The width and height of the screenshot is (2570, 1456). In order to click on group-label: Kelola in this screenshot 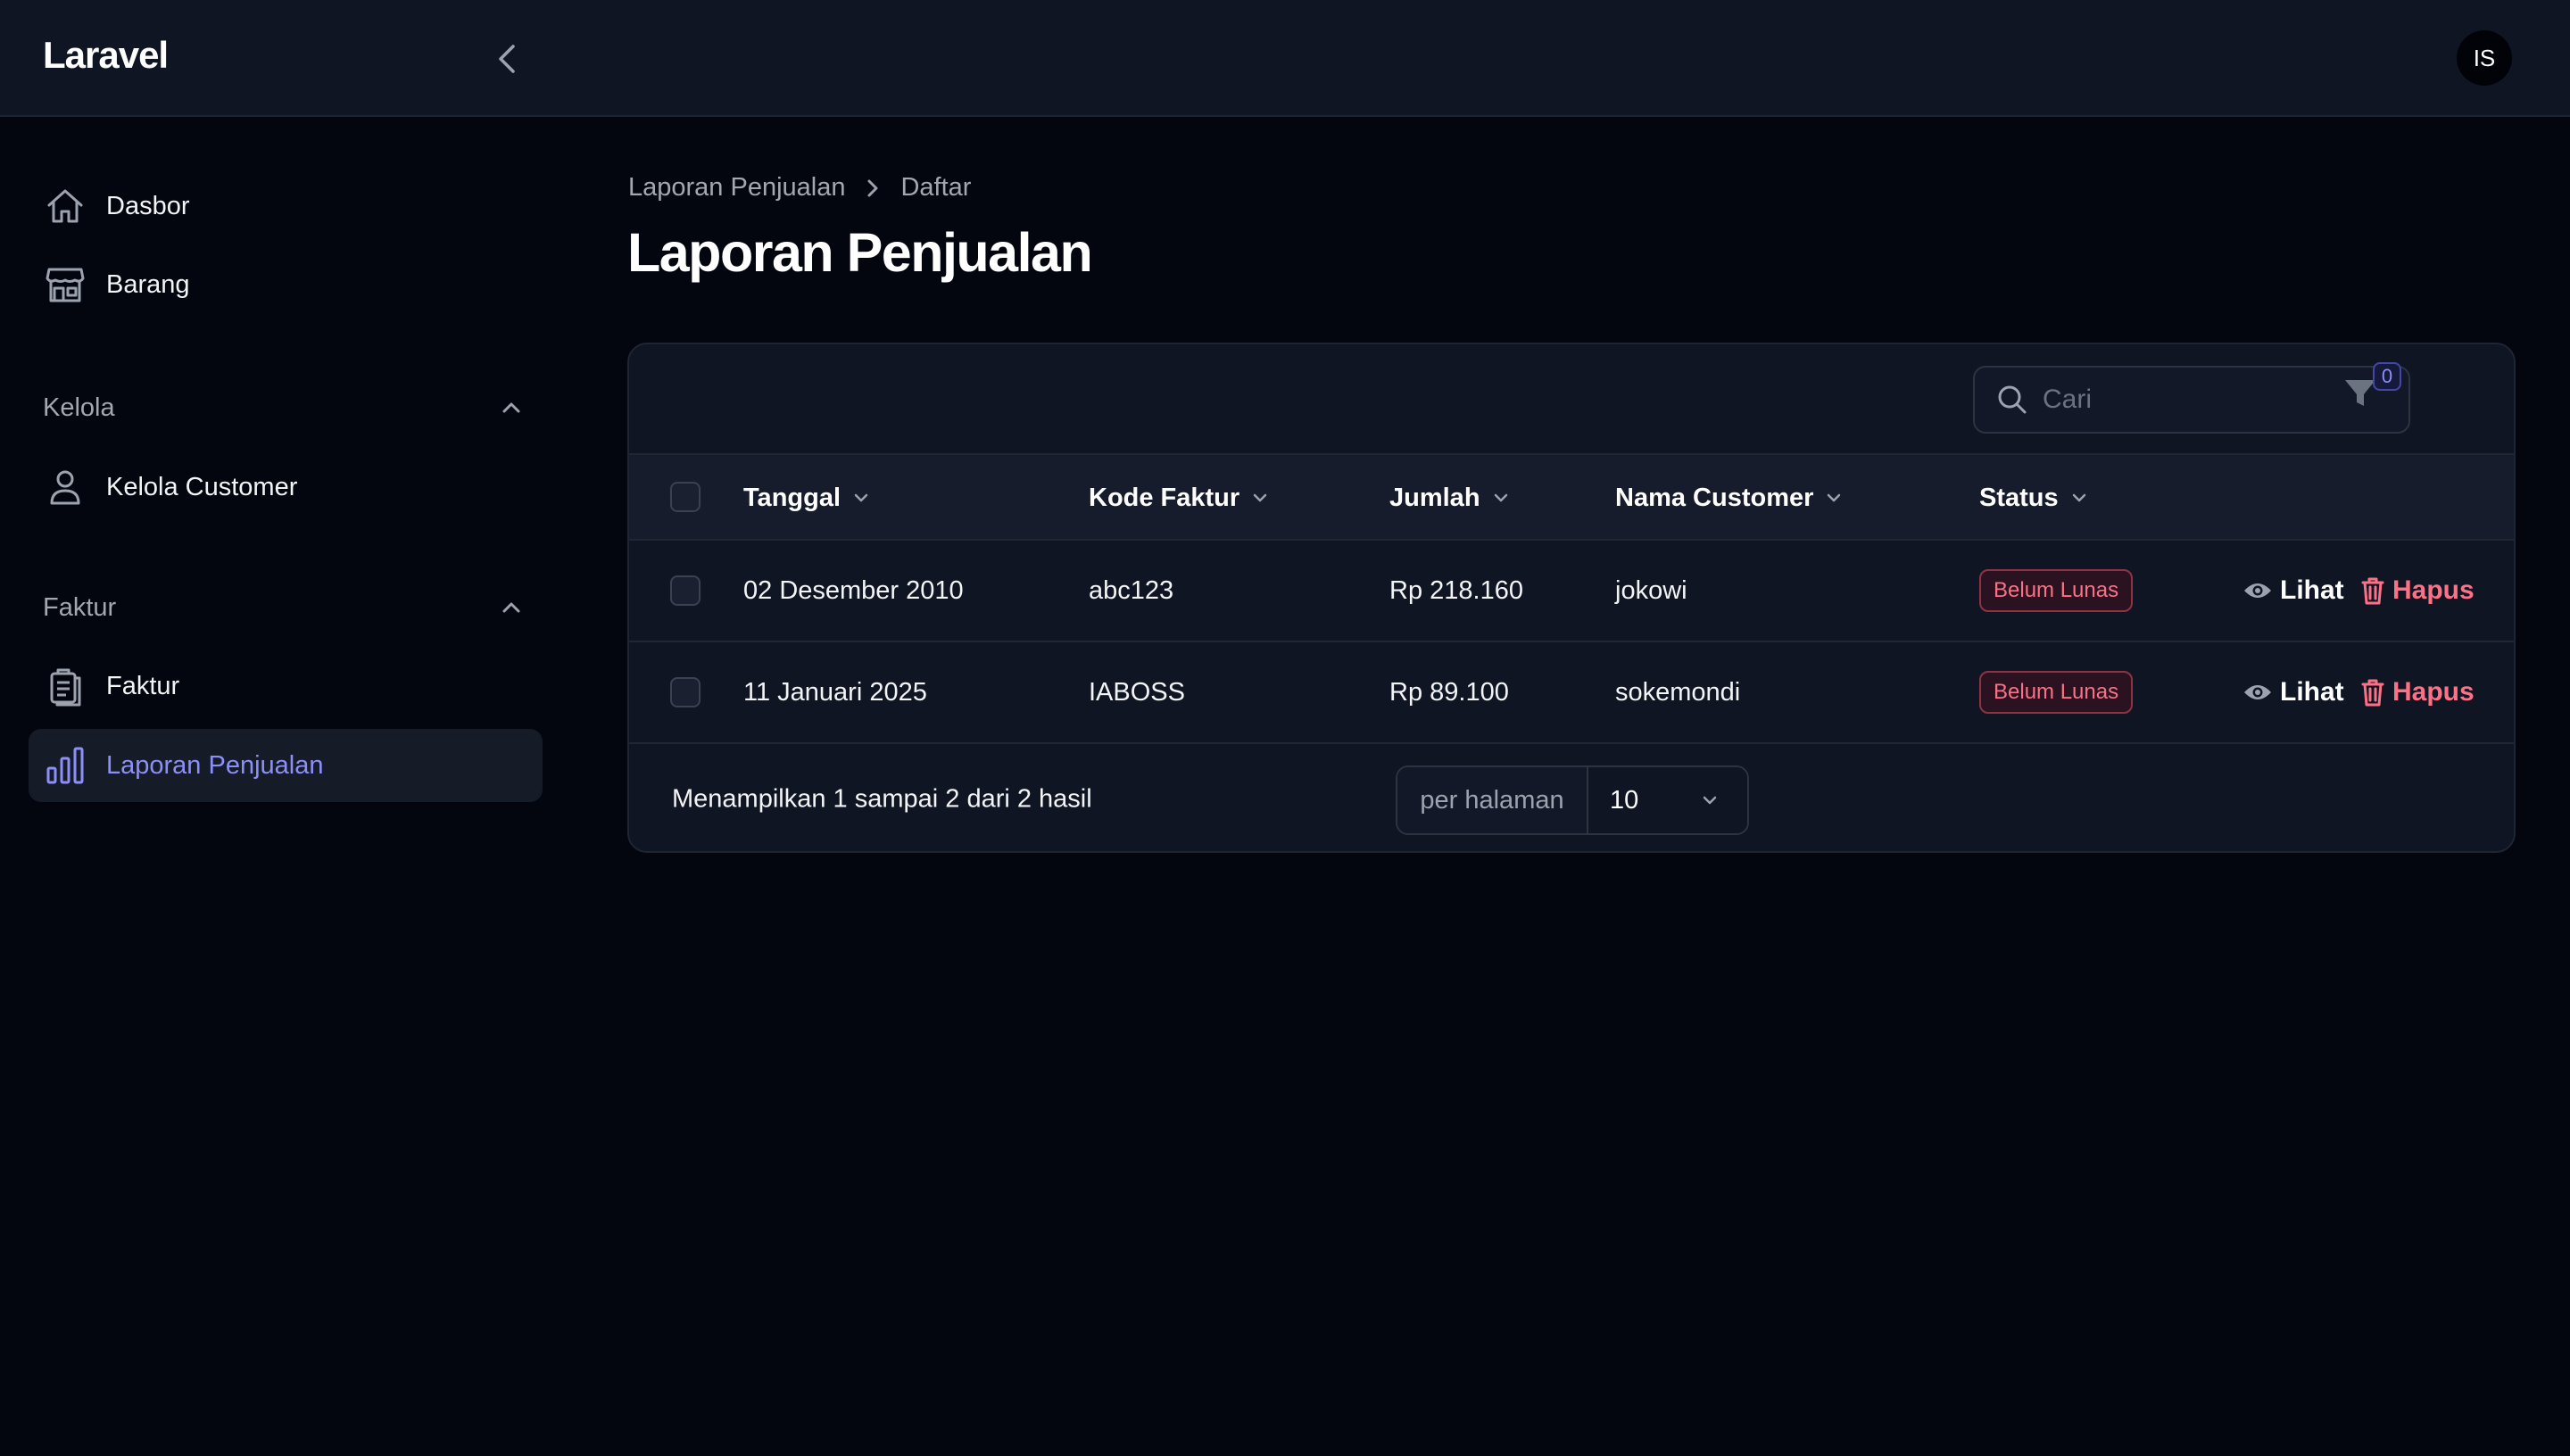, I will do `click(79, 407)`.